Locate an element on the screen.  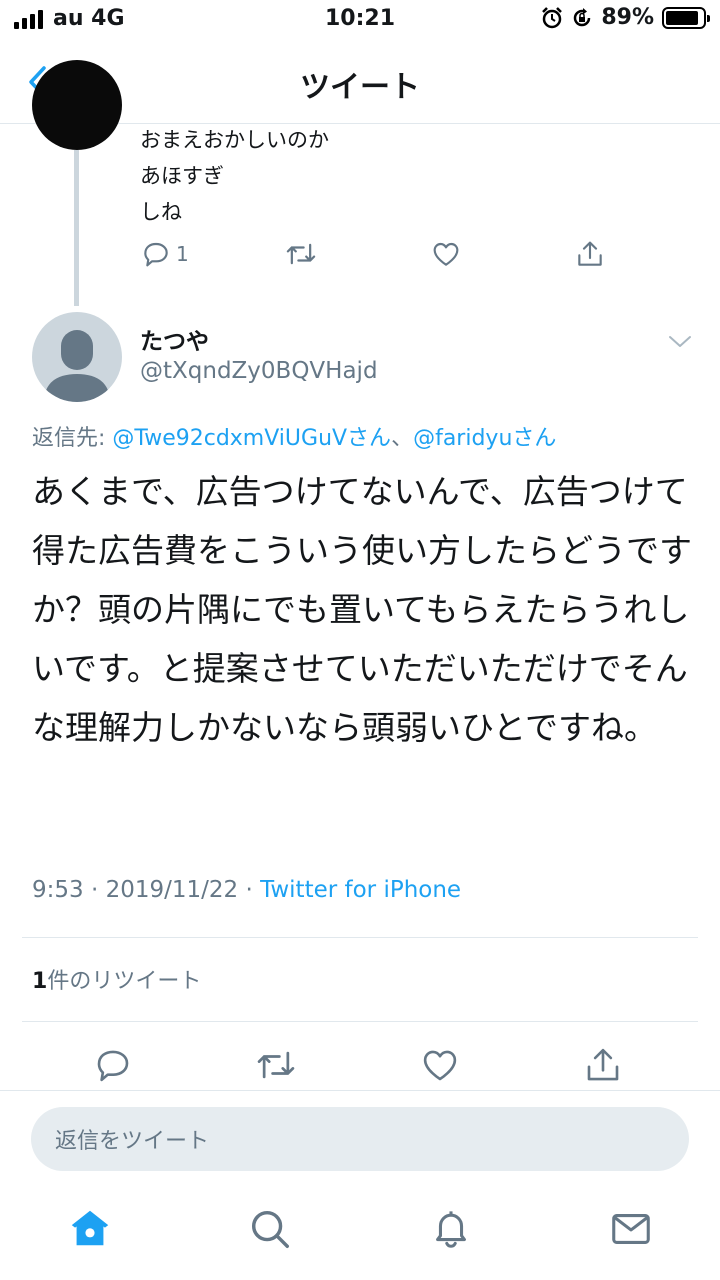
bell-icon is located at coordinates (451, 1229).